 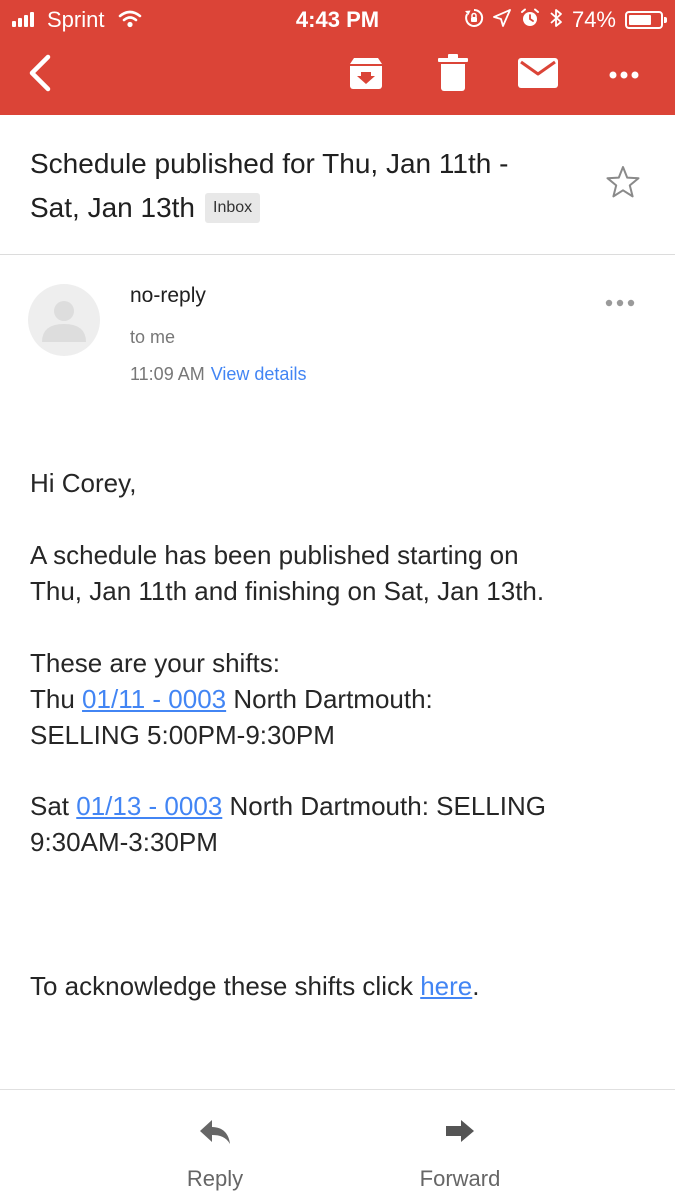 I want to click on trash-icon, so click(x=453, y=75).